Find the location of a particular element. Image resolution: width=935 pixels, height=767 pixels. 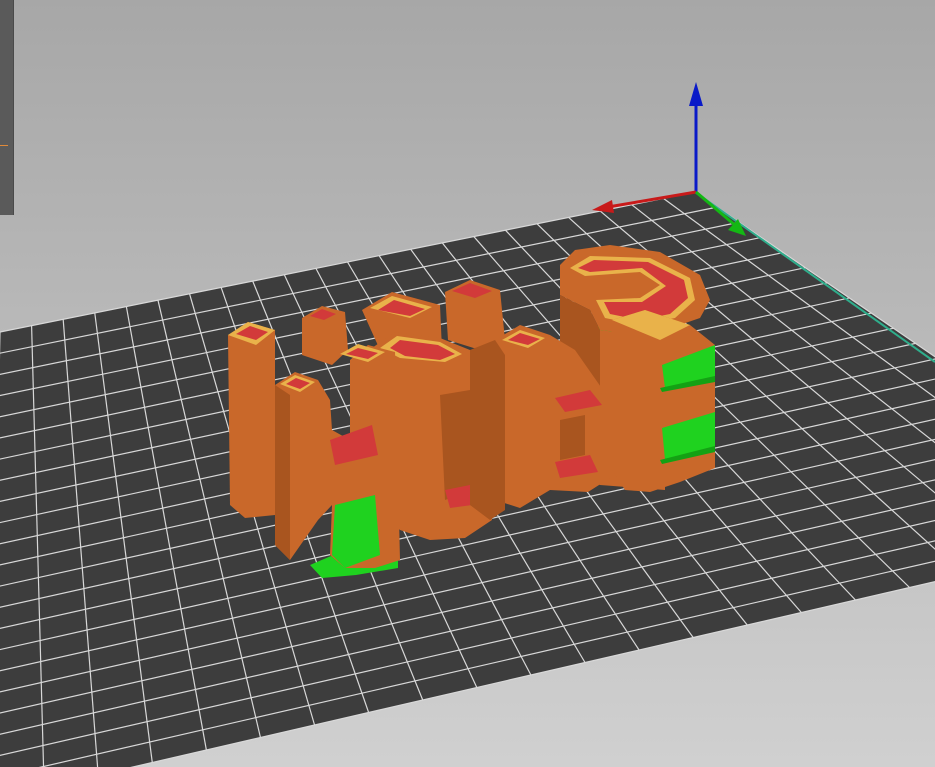

letter-front-e is located at coordinates (663, 401).